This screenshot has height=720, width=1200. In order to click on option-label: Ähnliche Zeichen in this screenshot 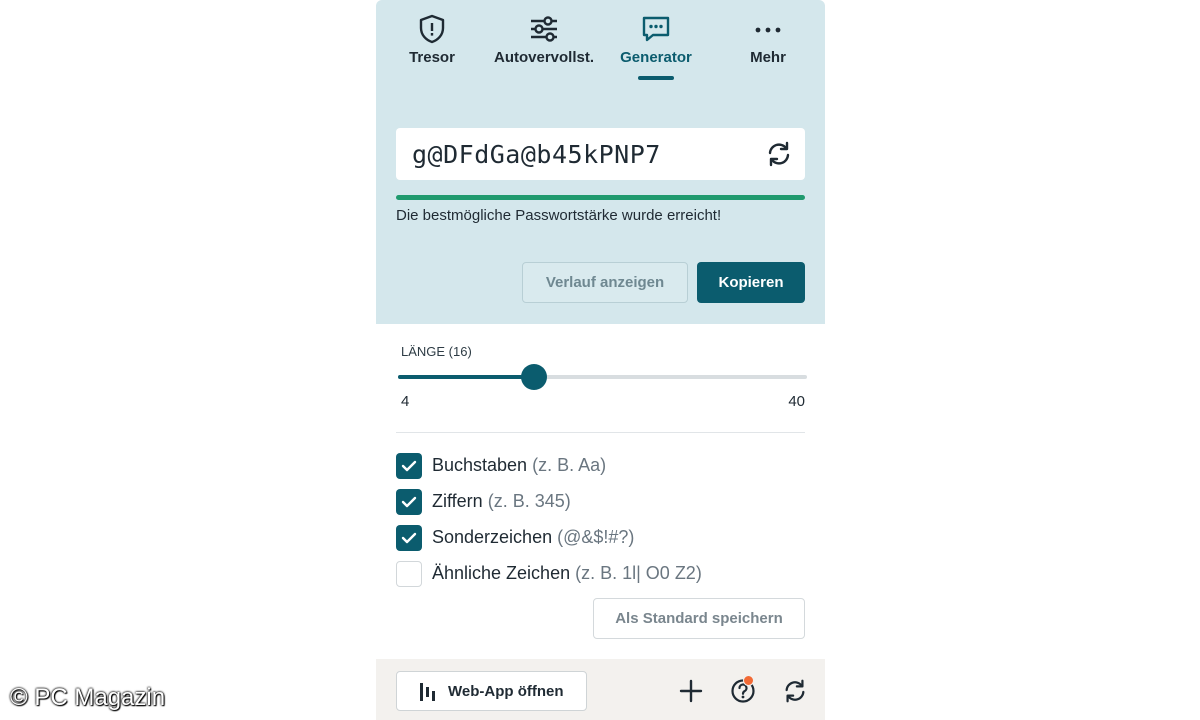, I will do `click(501, 573)`.